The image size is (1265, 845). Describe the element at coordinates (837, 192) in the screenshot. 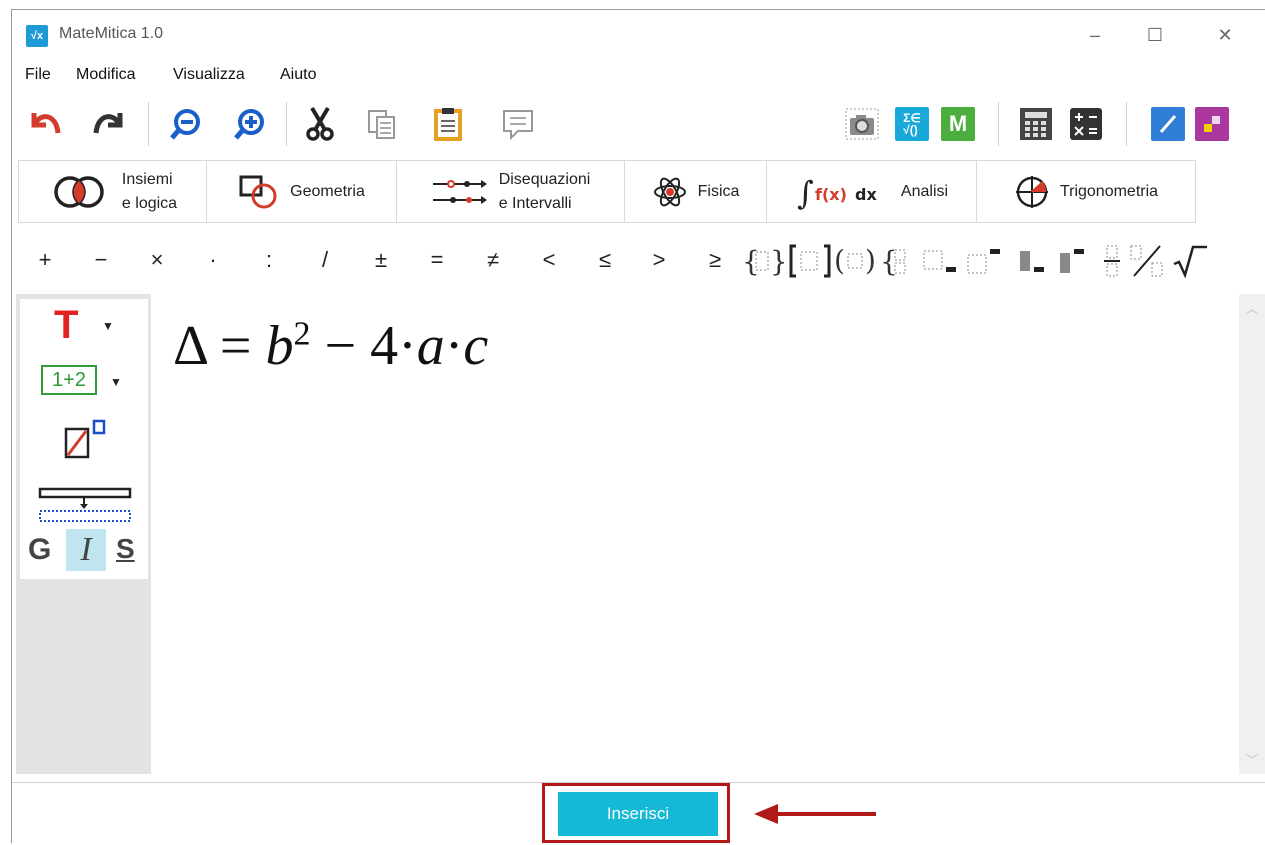

I see `integral-icon: ∫ f(x) dx` at that location.